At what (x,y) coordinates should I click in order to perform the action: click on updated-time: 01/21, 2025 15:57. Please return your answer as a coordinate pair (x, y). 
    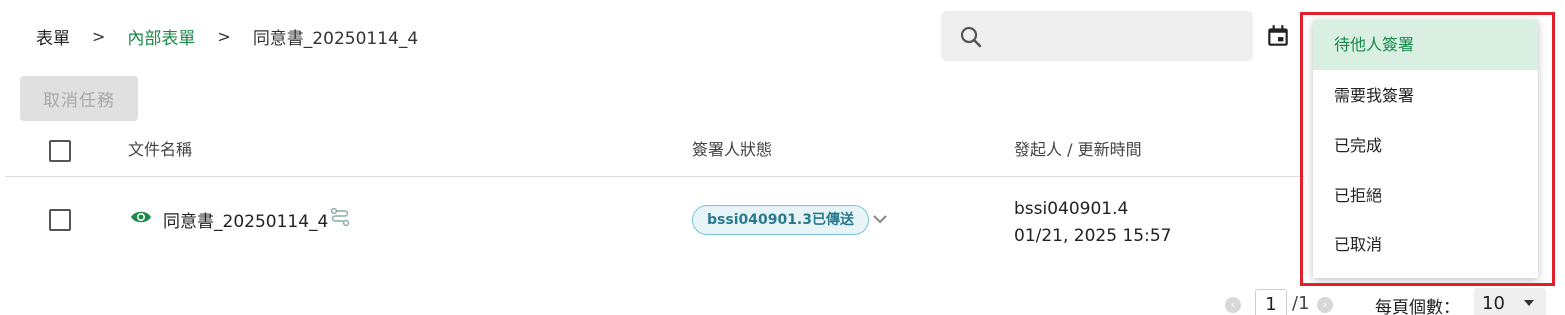
    Looking at the image, I should click on (1093, 236).